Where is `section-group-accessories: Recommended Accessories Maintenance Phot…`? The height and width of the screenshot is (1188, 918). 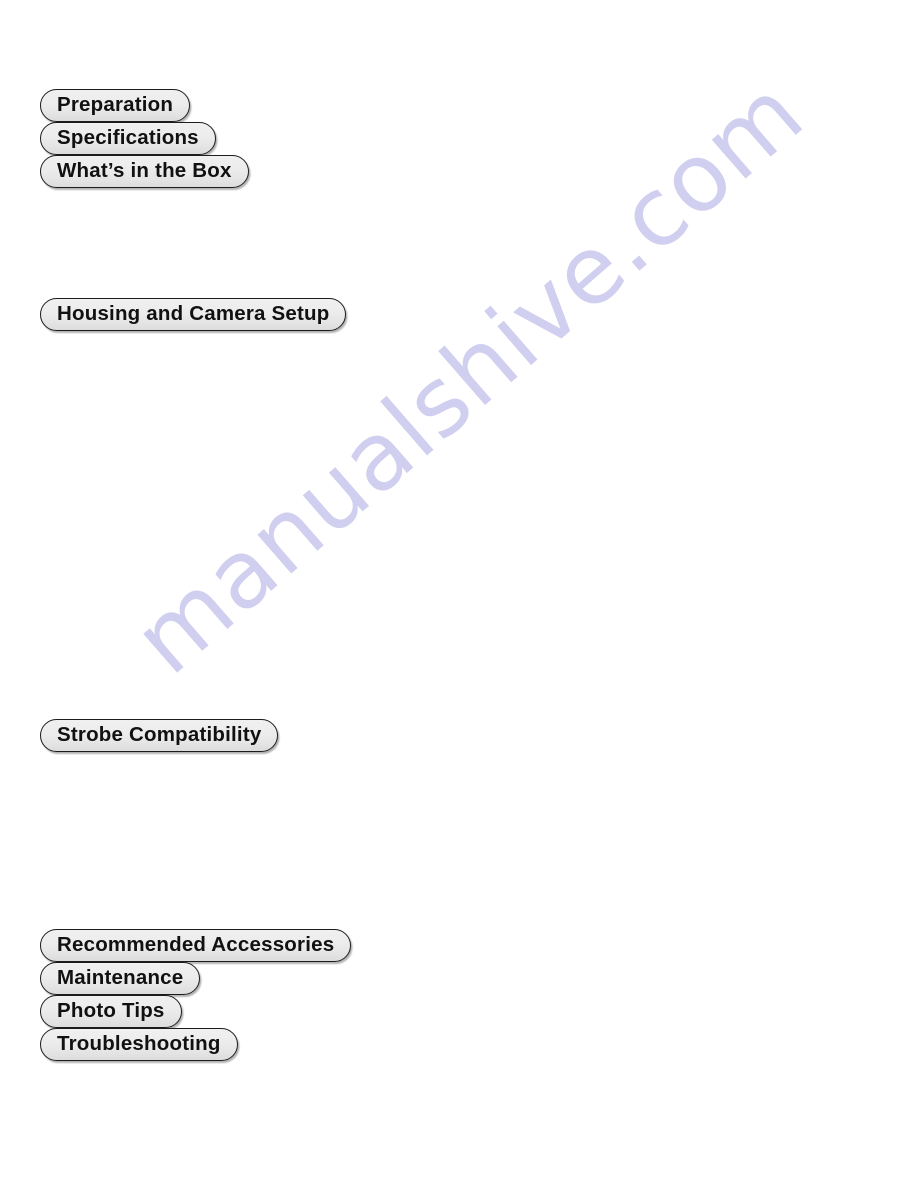
section-group-accessories: Recommended Accessories Maintenance Phot… is located at coordinates (196, 995).